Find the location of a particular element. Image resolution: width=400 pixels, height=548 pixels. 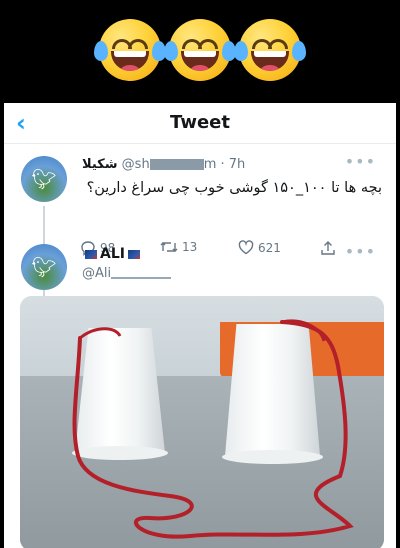

edge-strip is located at coordinates (398, 325).